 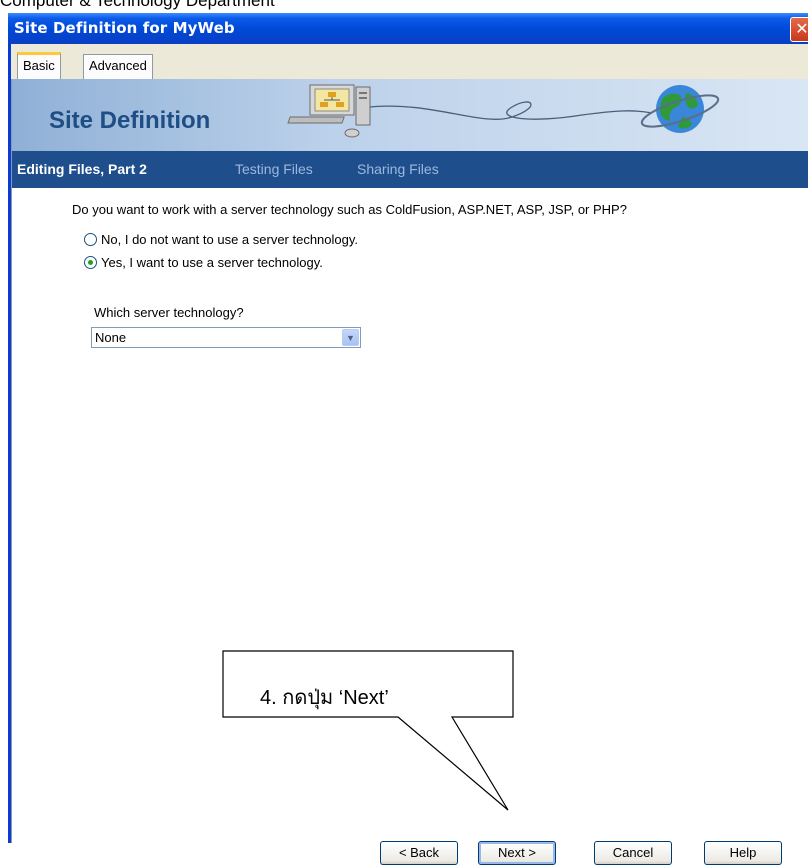 I want to click on callout-text: 4. กดปุ่ม ‘Next’, so click(x=324, y=698).